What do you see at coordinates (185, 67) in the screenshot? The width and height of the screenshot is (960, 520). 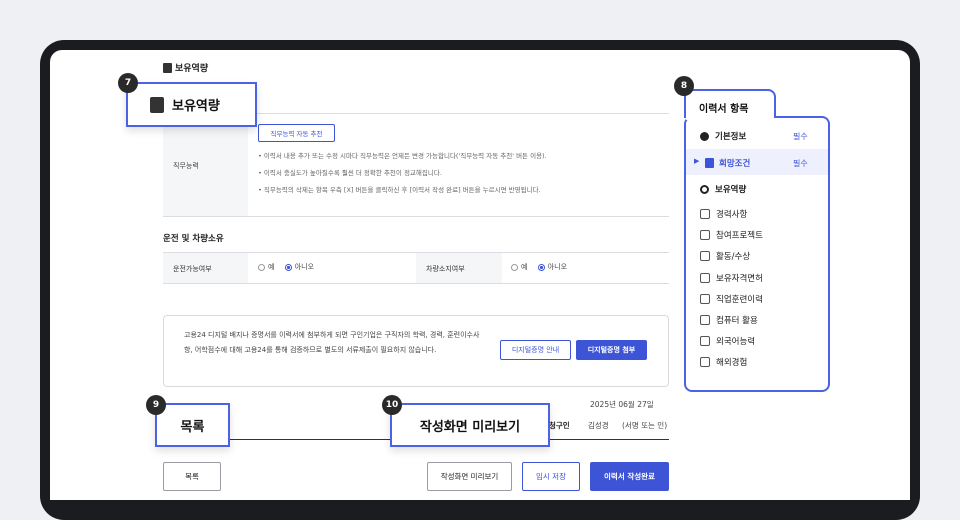 I see `section-title: 보유역량` at bounding box center [185, 67].